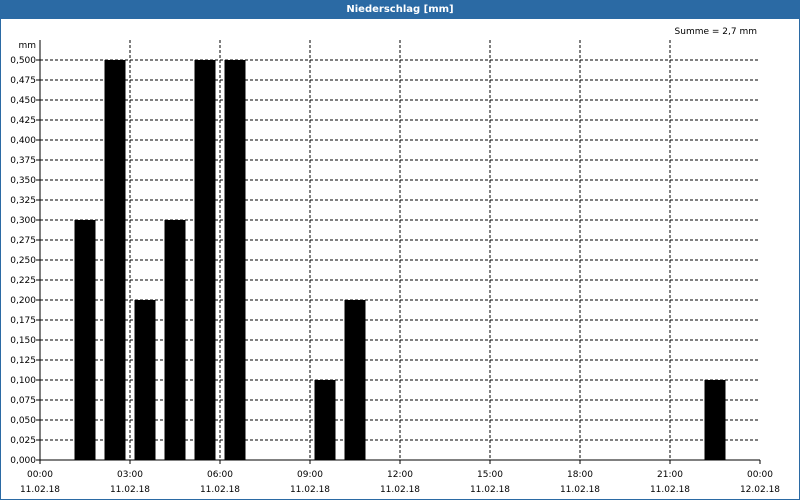 Image resolution: width=800 pixels, height=500 pixels. Describe the element at coordinates (130, 475) in the screenshot. I see `x-tick-time: 03:00` at that location.